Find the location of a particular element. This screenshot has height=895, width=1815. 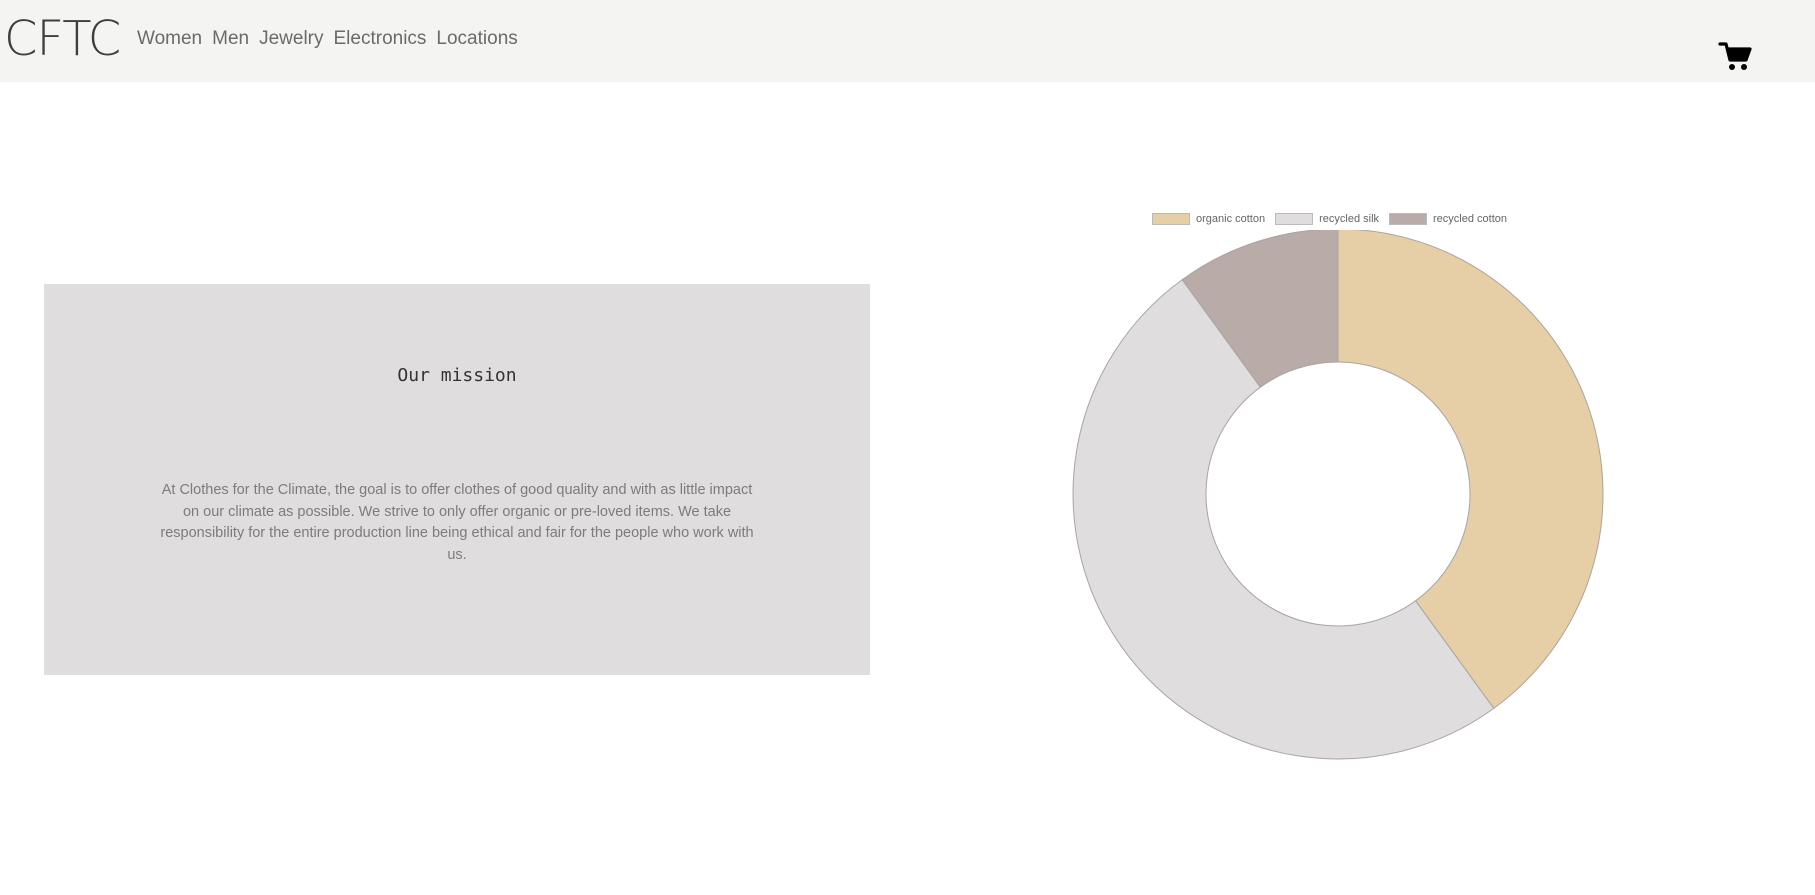

nav-links: Women Men Jewelry Electronics Locations is located at coordinates (327, 39).